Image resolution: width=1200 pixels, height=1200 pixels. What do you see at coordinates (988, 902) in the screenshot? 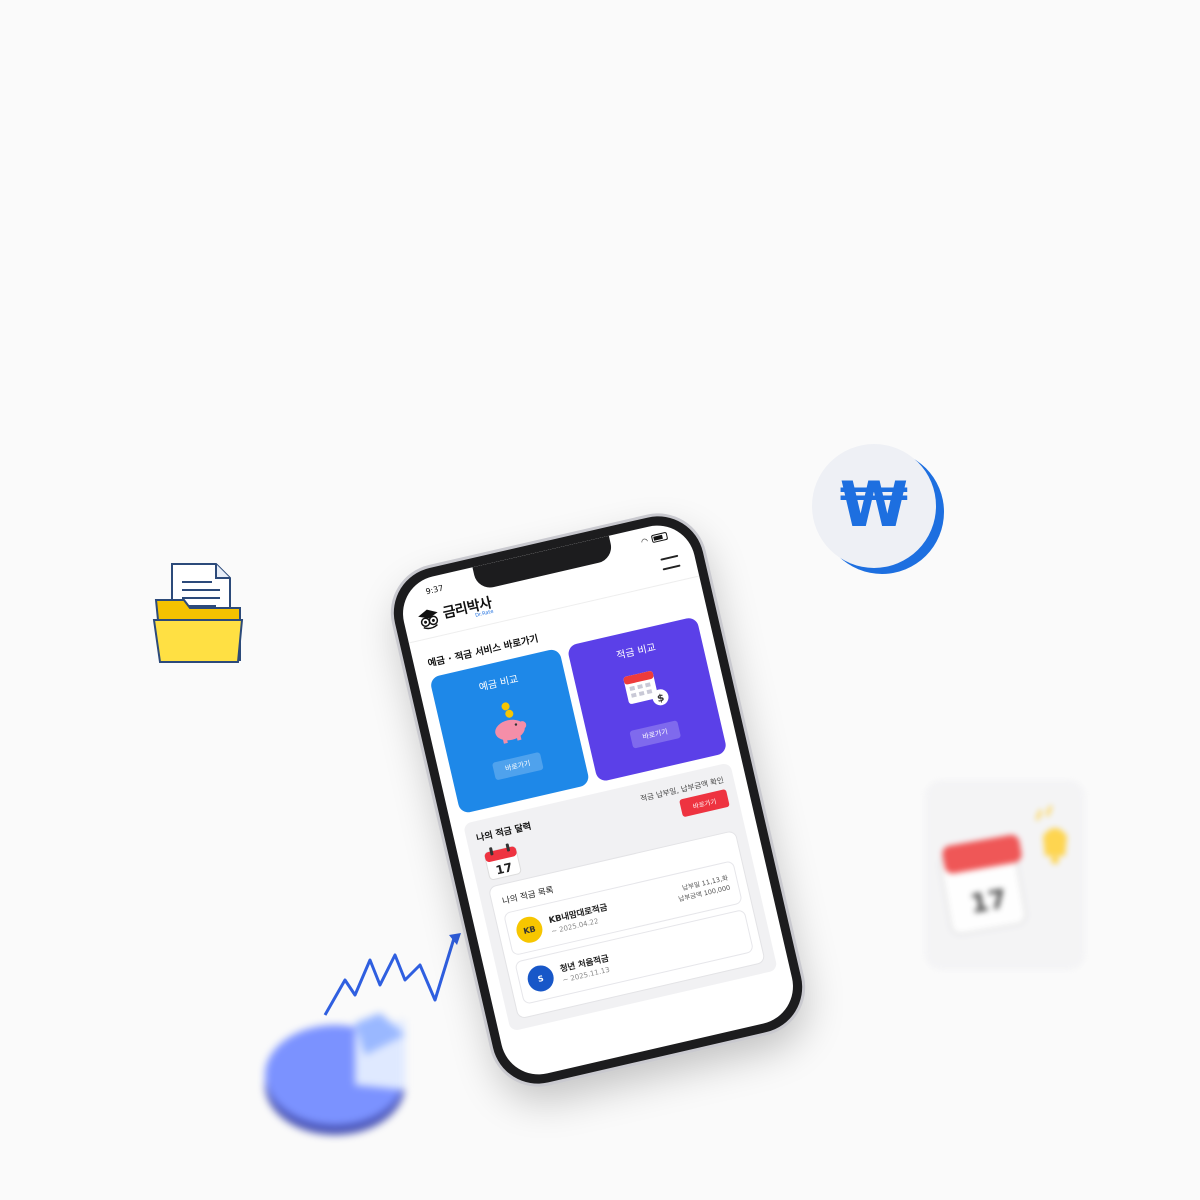
I see `calendar-day: 17` at bounding box center [988, 902].